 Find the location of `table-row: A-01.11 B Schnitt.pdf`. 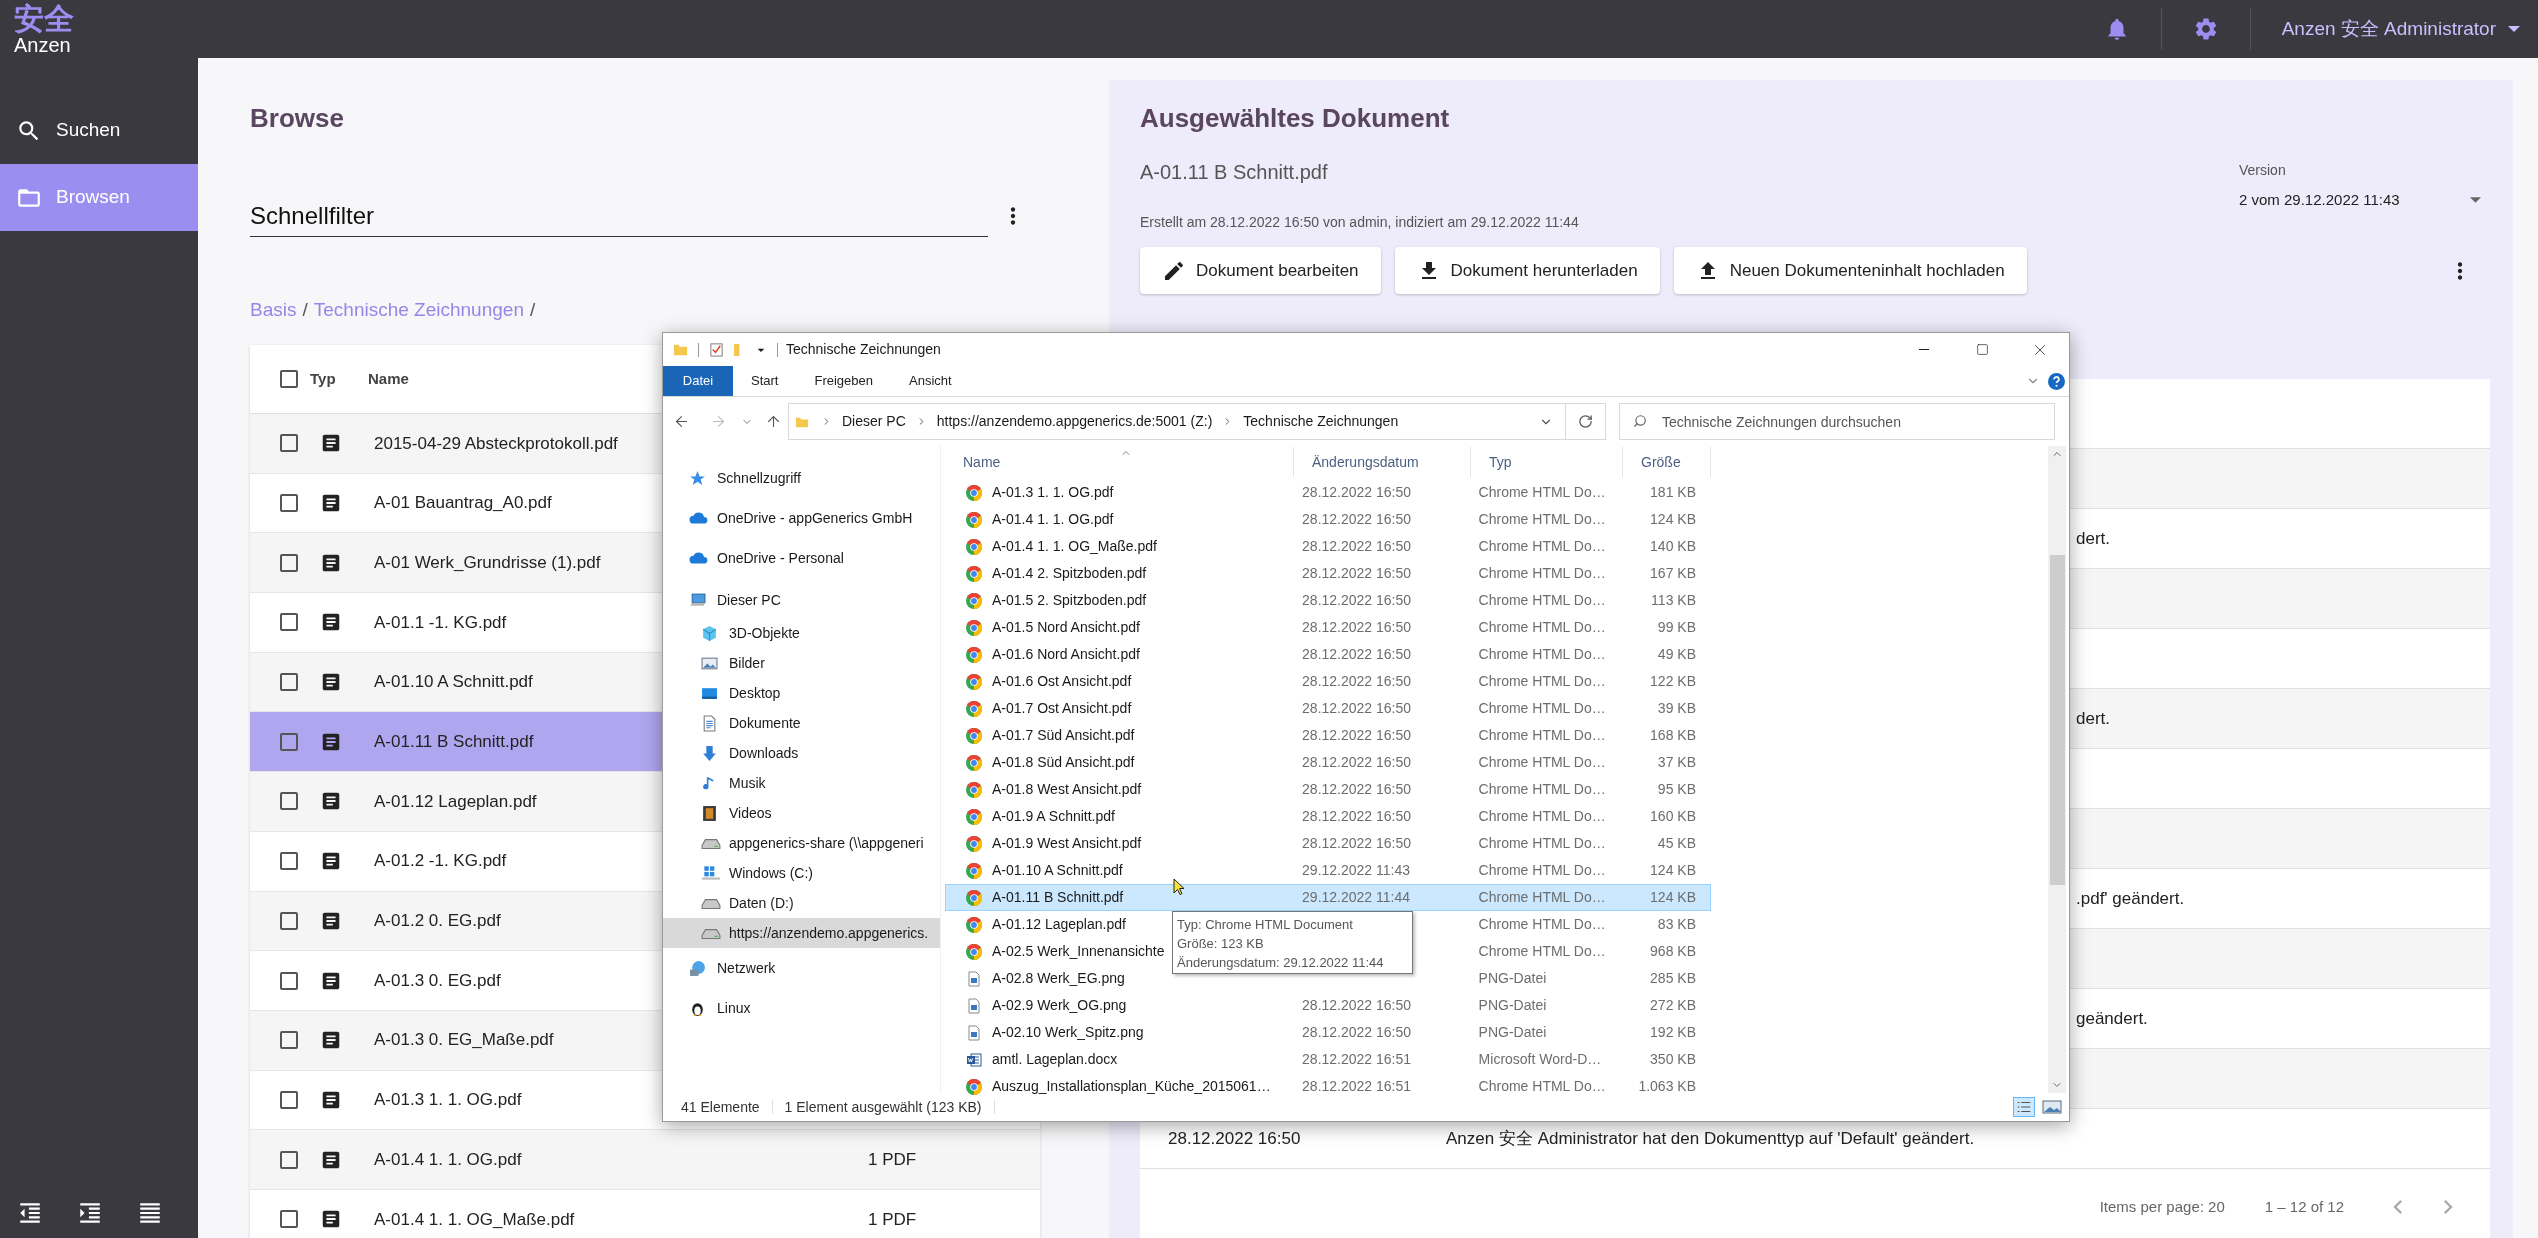

table-row: A-01.11 B Schnitt.pdf is located at coordinates (455, 742).